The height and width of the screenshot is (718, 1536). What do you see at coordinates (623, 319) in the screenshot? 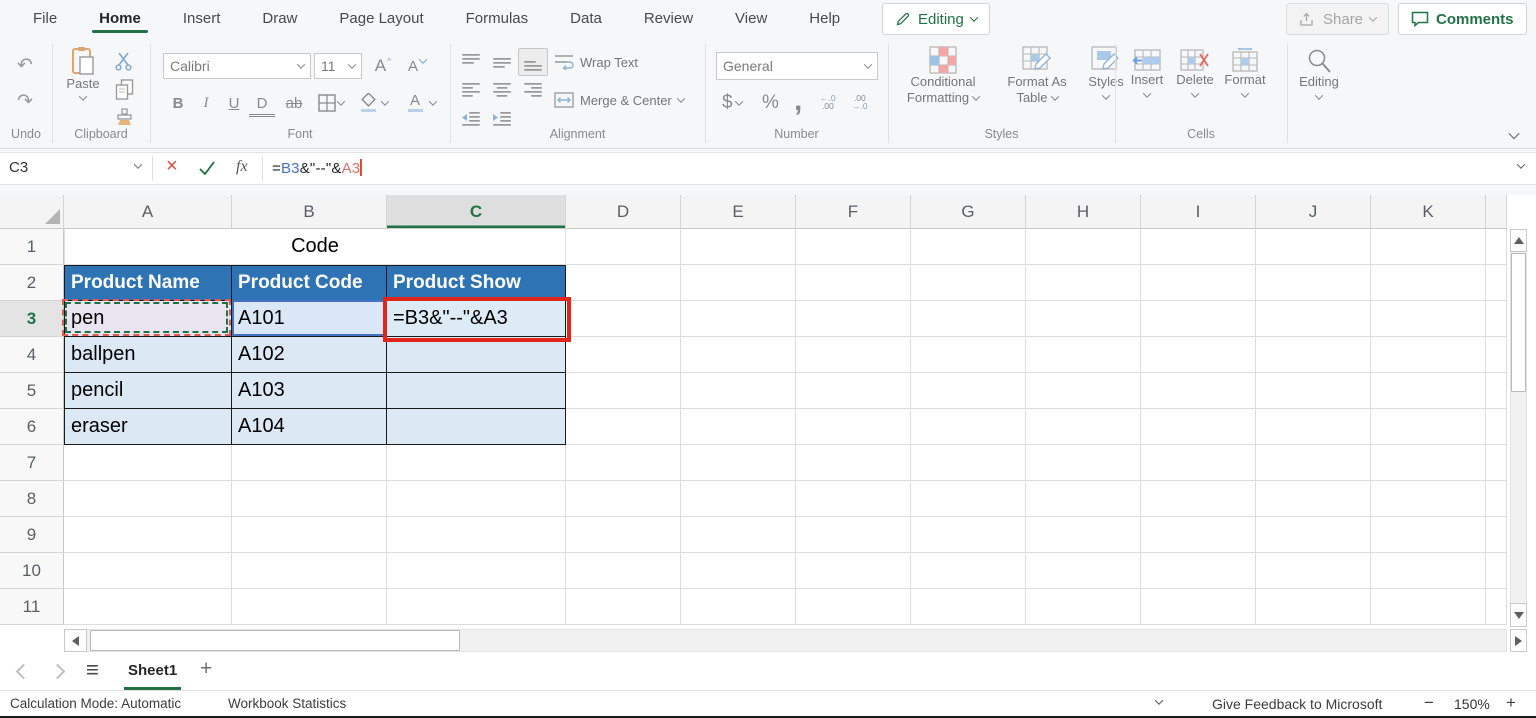
I see `cell-d3` at bounding box center [623, 319].